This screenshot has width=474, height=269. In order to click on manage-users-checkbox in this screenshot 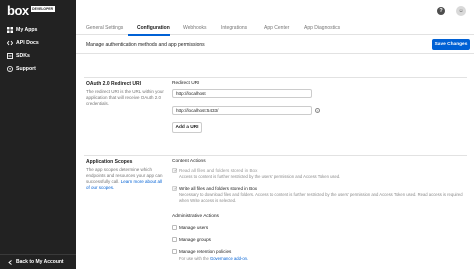, I will do `click(174, 227)`.